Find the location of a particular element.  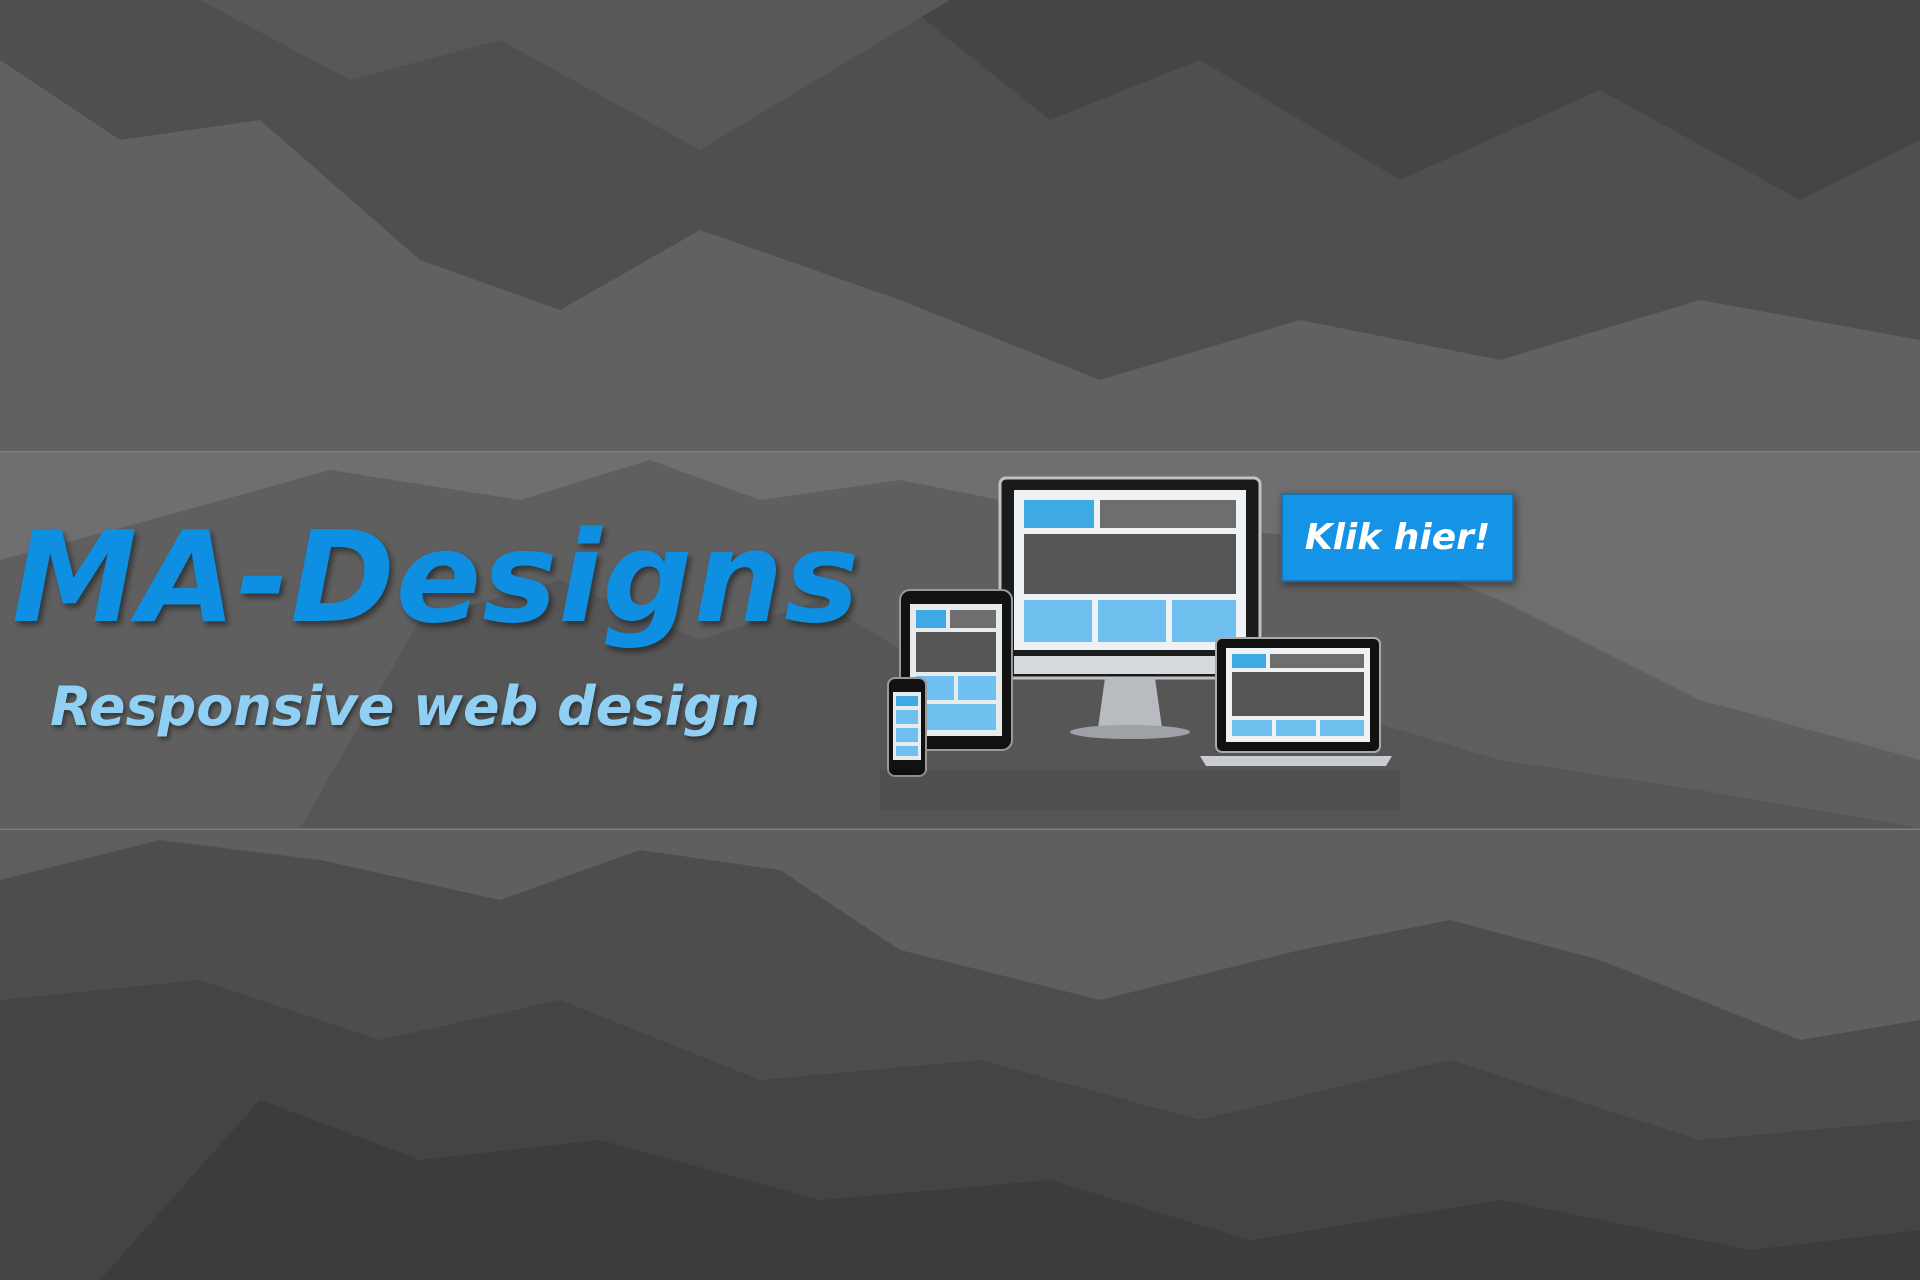

brand-tagline: Responsive web design is located at coordinates (405, 706).